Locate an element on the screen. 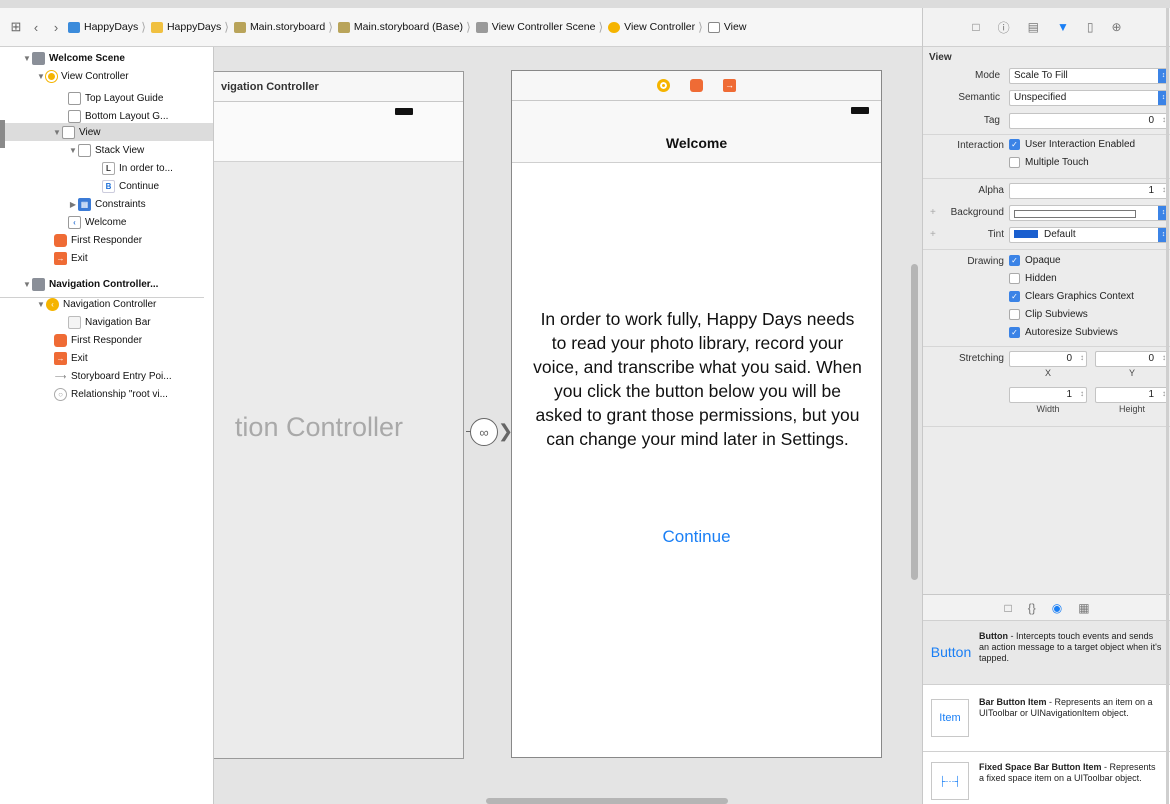 The height and width of the screenshot is (804, 1170). breadcrumb-label: View is located at coordinates (735, 27).